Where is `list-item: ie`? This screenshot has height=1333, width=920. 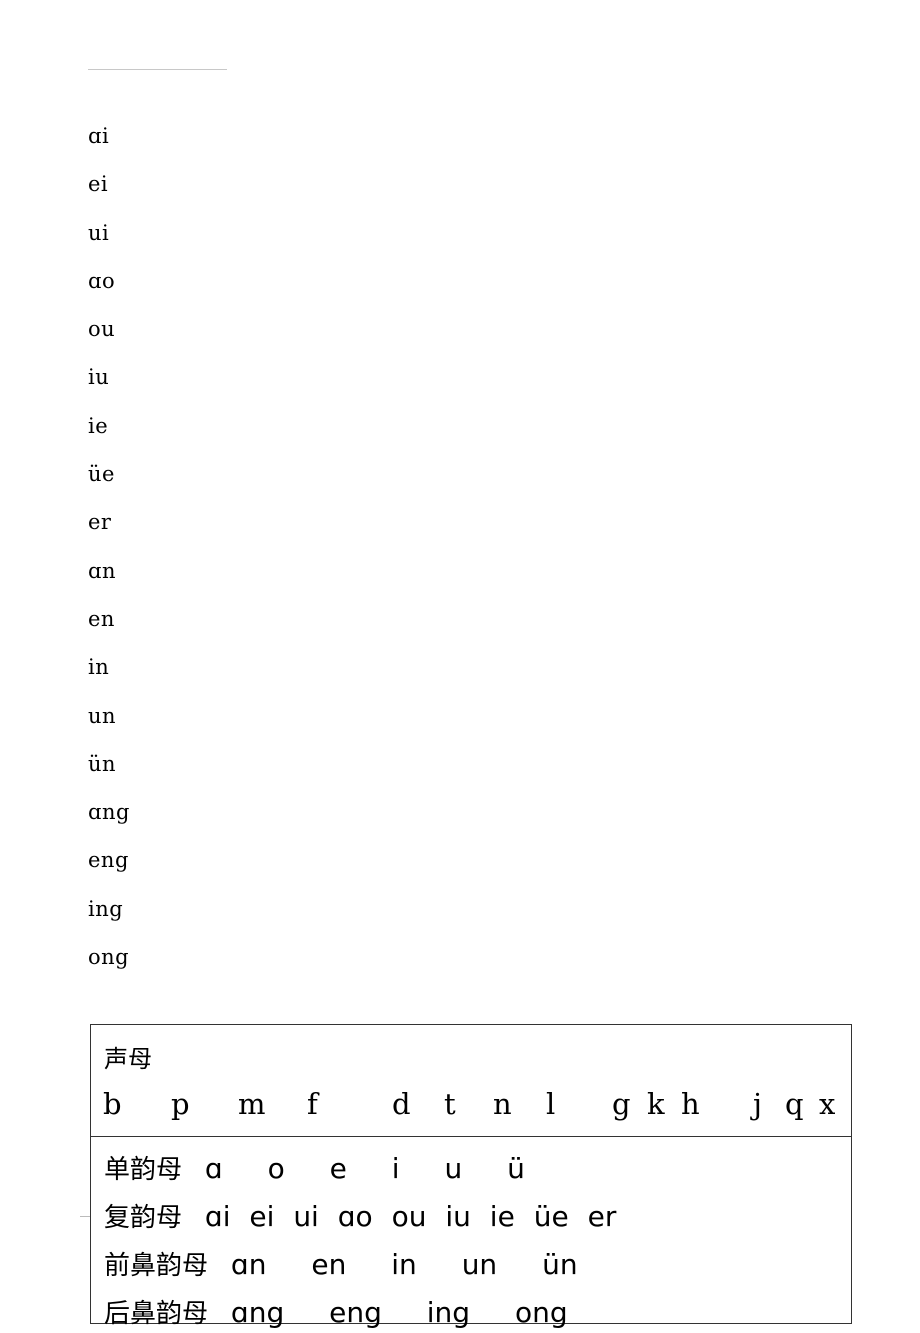
list-item: ie is located at coordinates (98, 425).